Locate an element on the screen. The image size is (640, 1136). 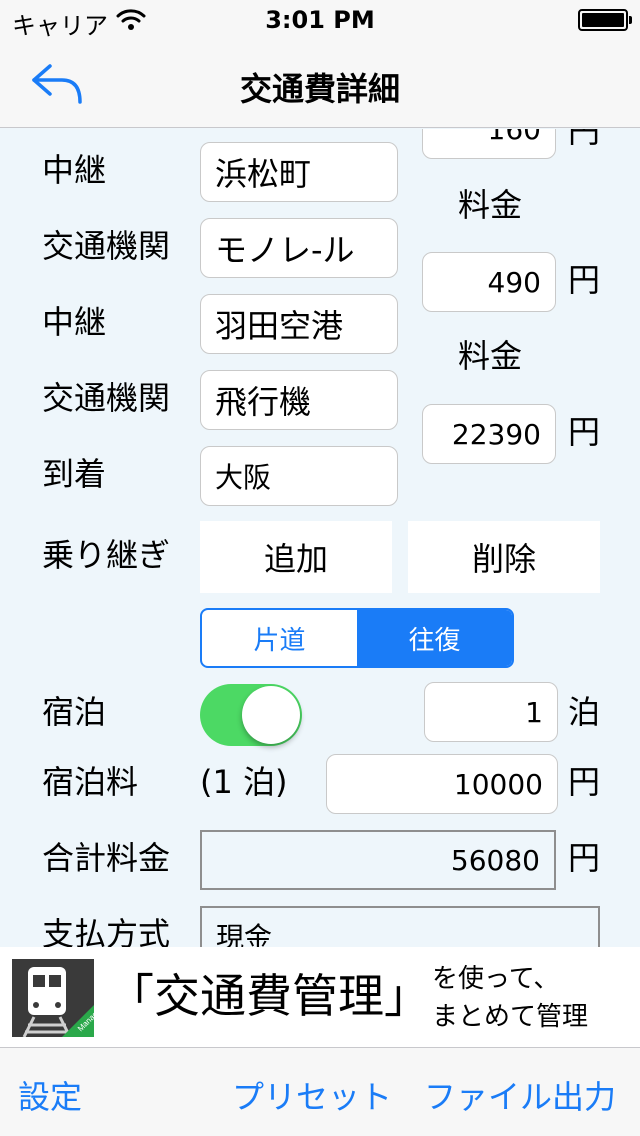
navigation-bar: 交通費詳細 is located at coordinates (320, 84).